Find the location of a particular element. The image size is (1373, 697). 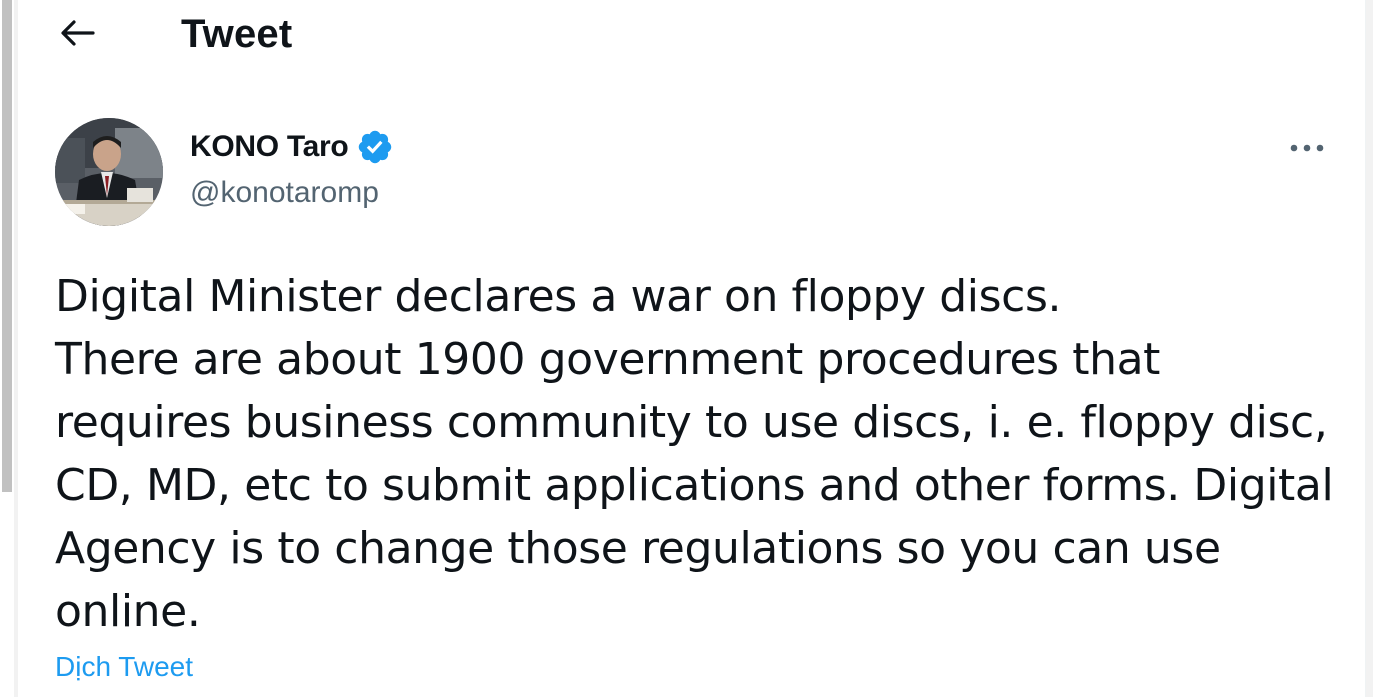

left-scrollbar-thumb is located at coordinates (7, 246).